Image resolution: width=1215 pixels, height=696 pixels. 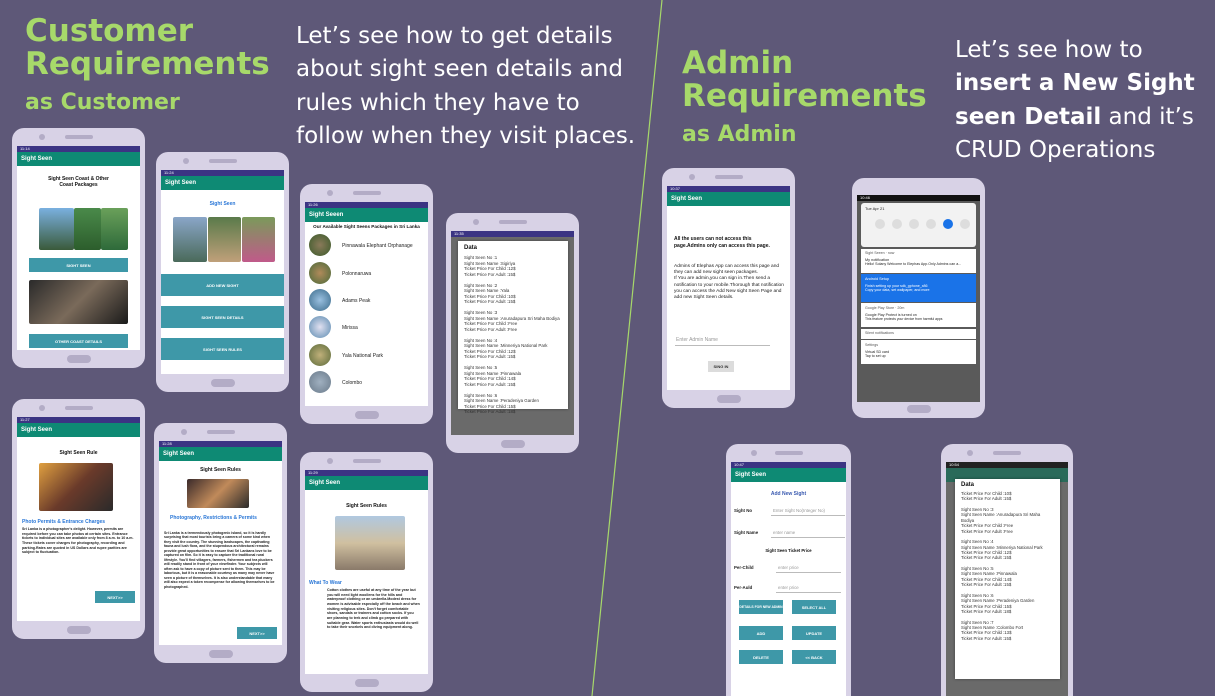 I want to click on sight-seen-button: SIGHT SEEN, so click(x=78, y=265).